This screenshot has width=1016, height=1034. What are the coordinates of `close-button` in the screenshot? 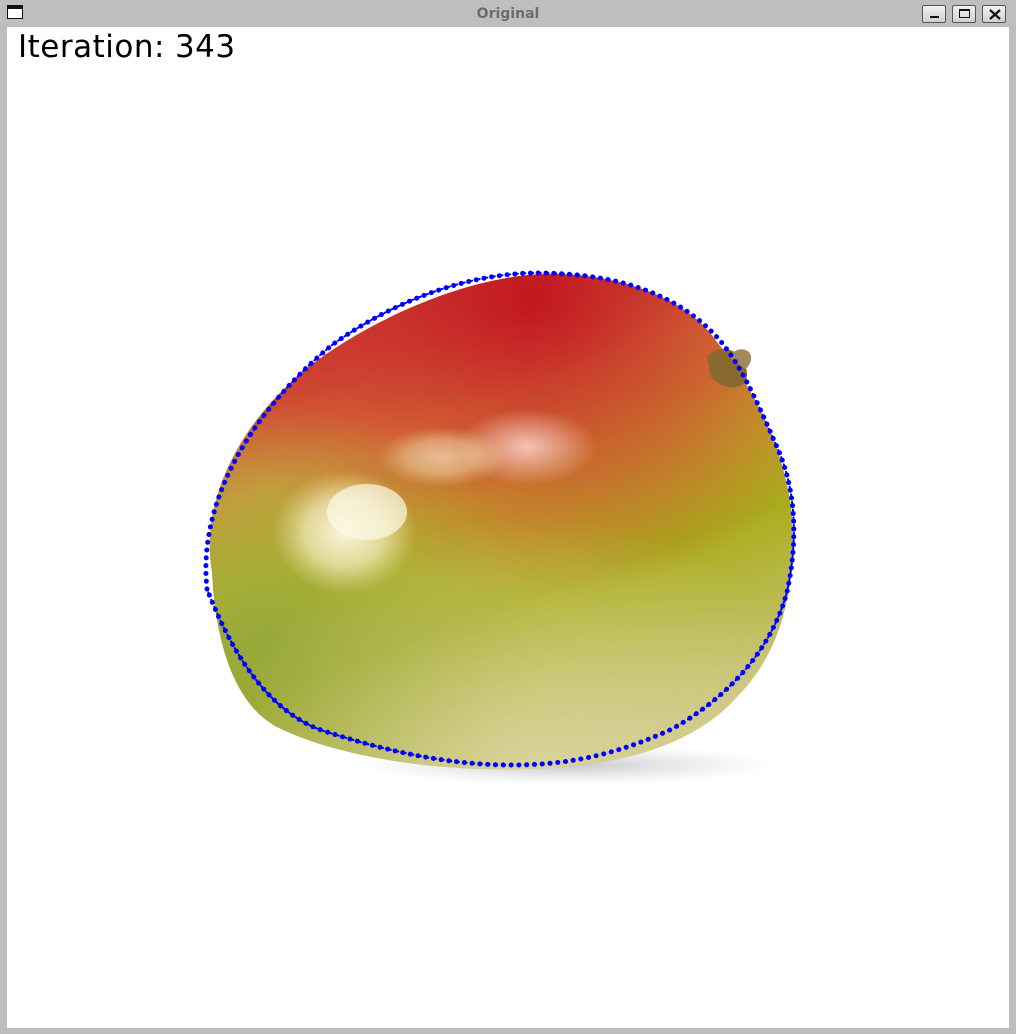 It's located at (994, 14).